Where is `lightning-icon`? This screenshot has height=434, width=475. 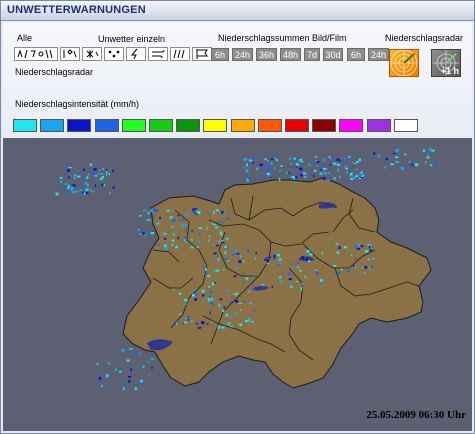 lightning-icon is located at coordinates (136, 54).